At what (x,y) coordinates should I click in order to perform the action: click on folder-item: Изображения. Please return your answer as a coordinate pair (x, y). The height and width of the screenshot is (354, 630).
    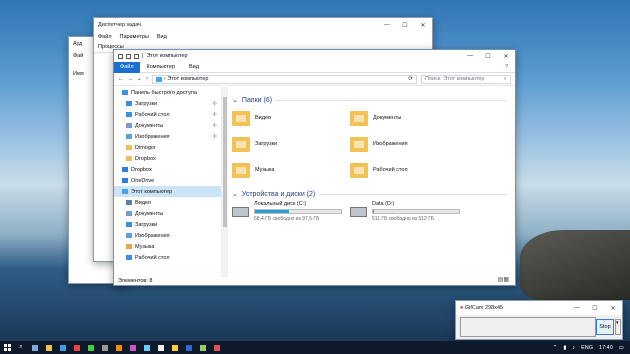
    Looking at the image, I should click on (409, 144).